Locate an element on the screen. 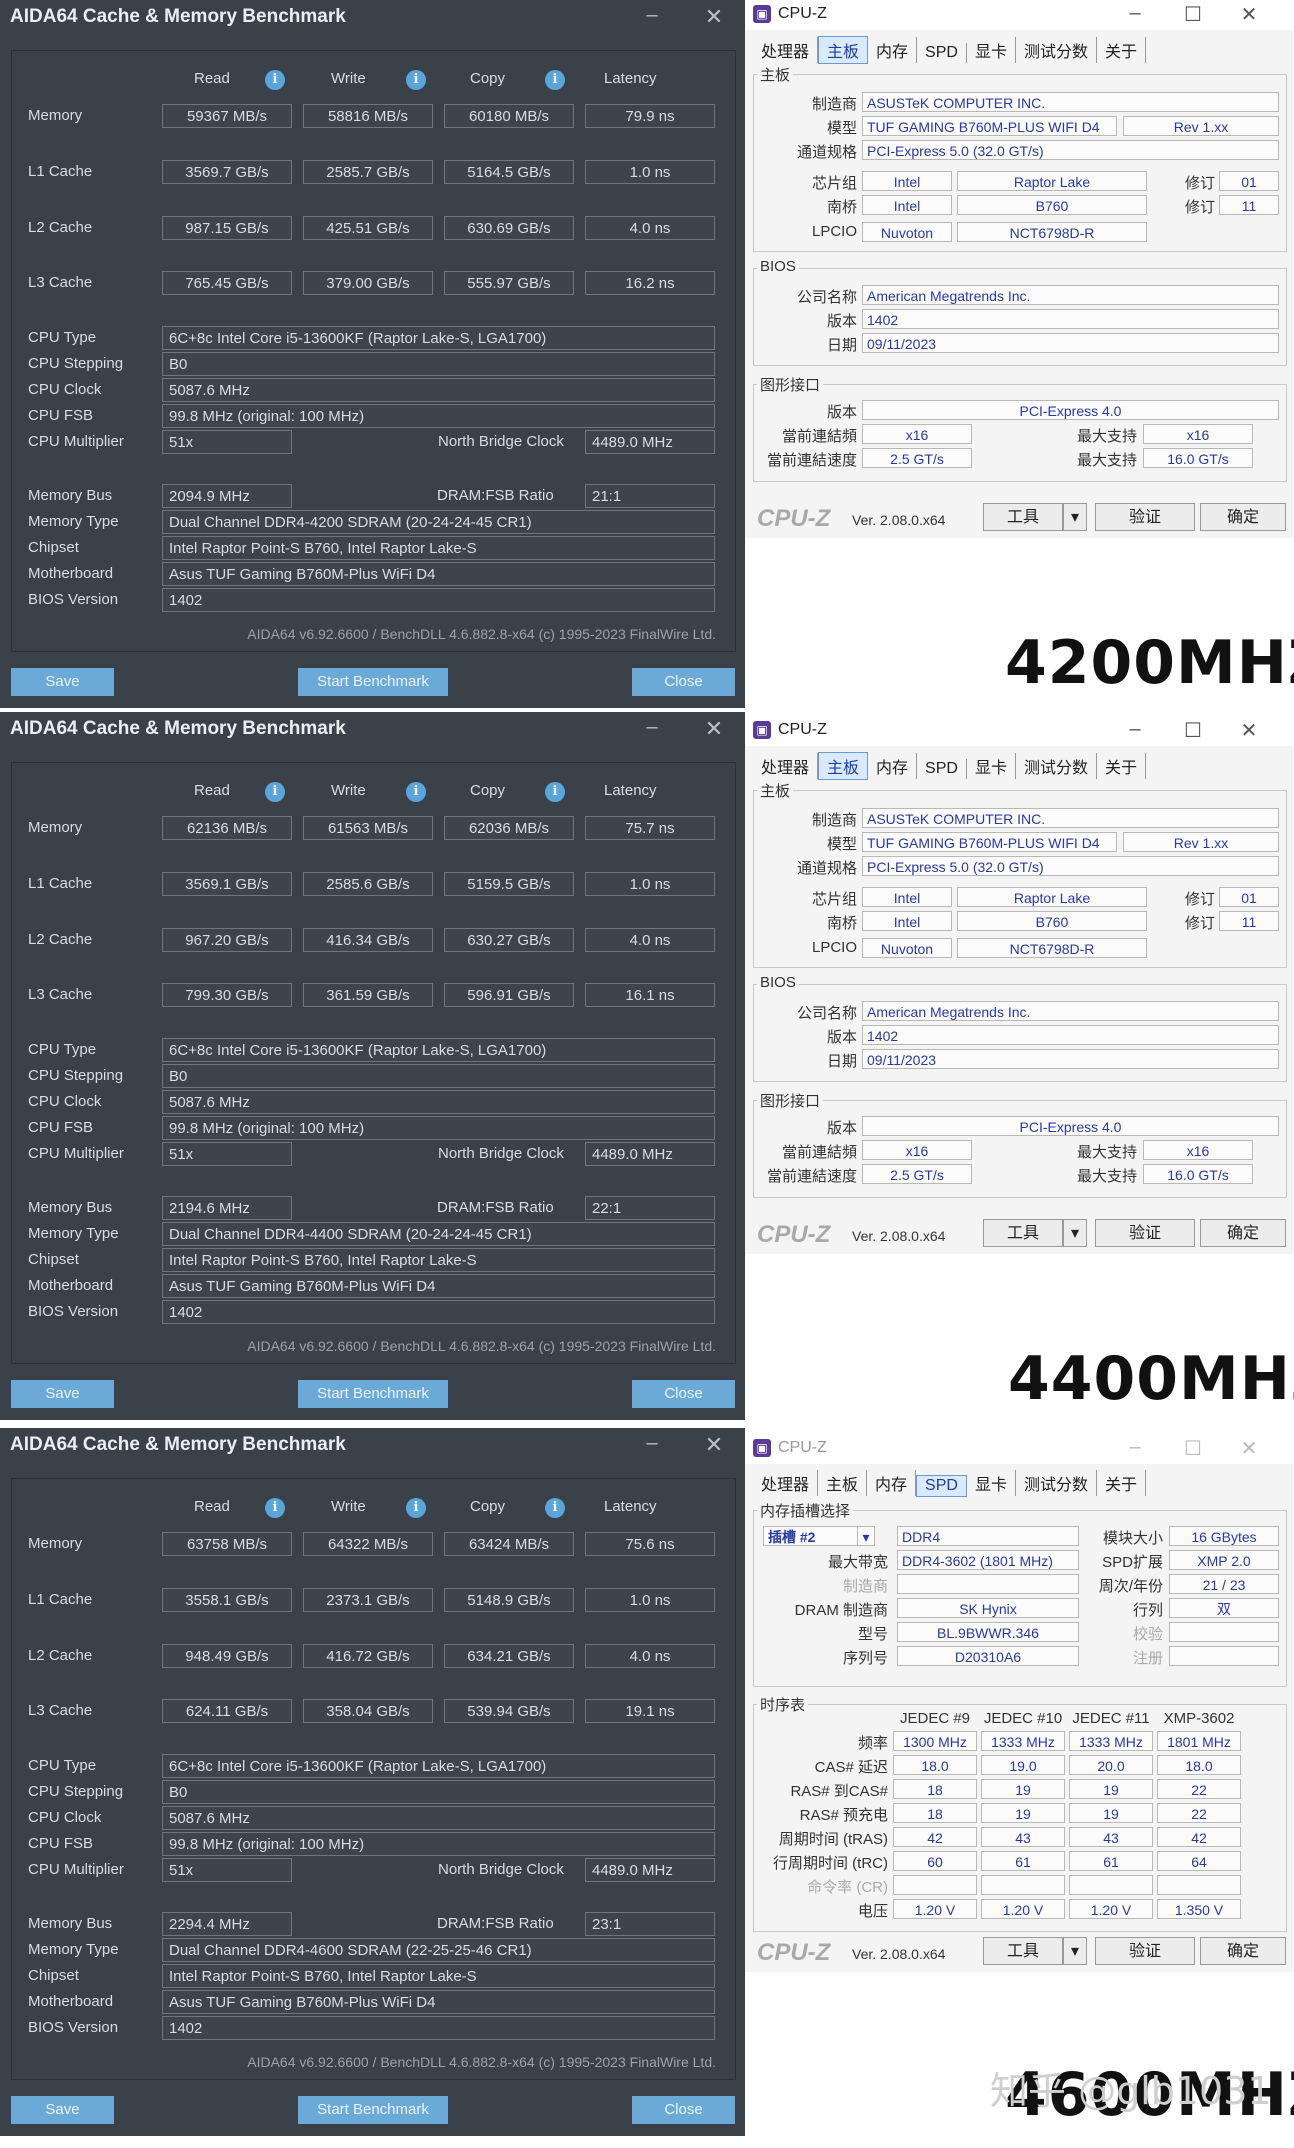  cpu-mult-value: 51x is located at coordinates (227, 1870).